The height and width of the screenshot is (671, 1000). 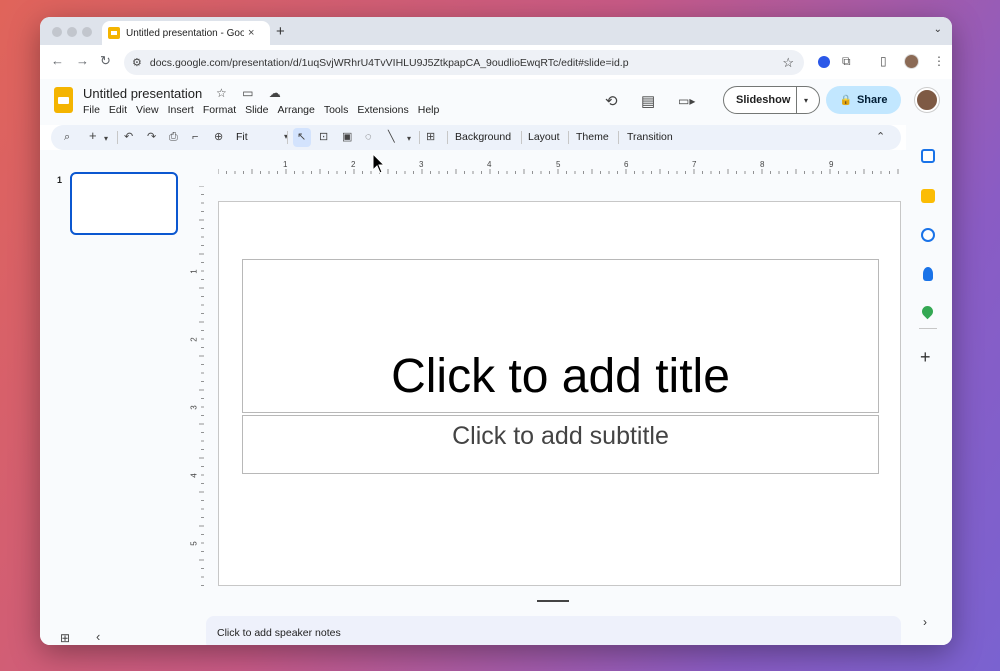 I want to click on new-slide-dropdown-icon: ▾, so click(x=106, y=139).